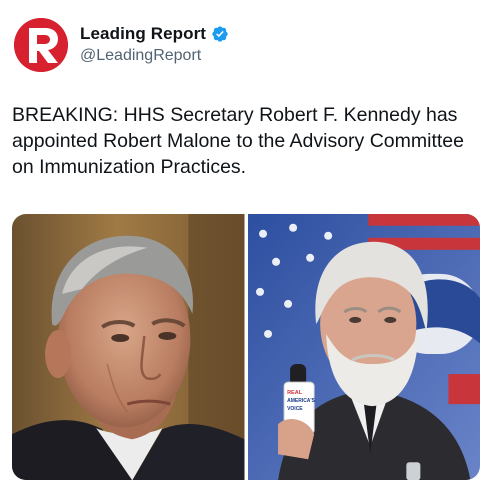 This screenshot has height=500, width=492. I want to click on avatar-text: LEADING, so click(24, 48).